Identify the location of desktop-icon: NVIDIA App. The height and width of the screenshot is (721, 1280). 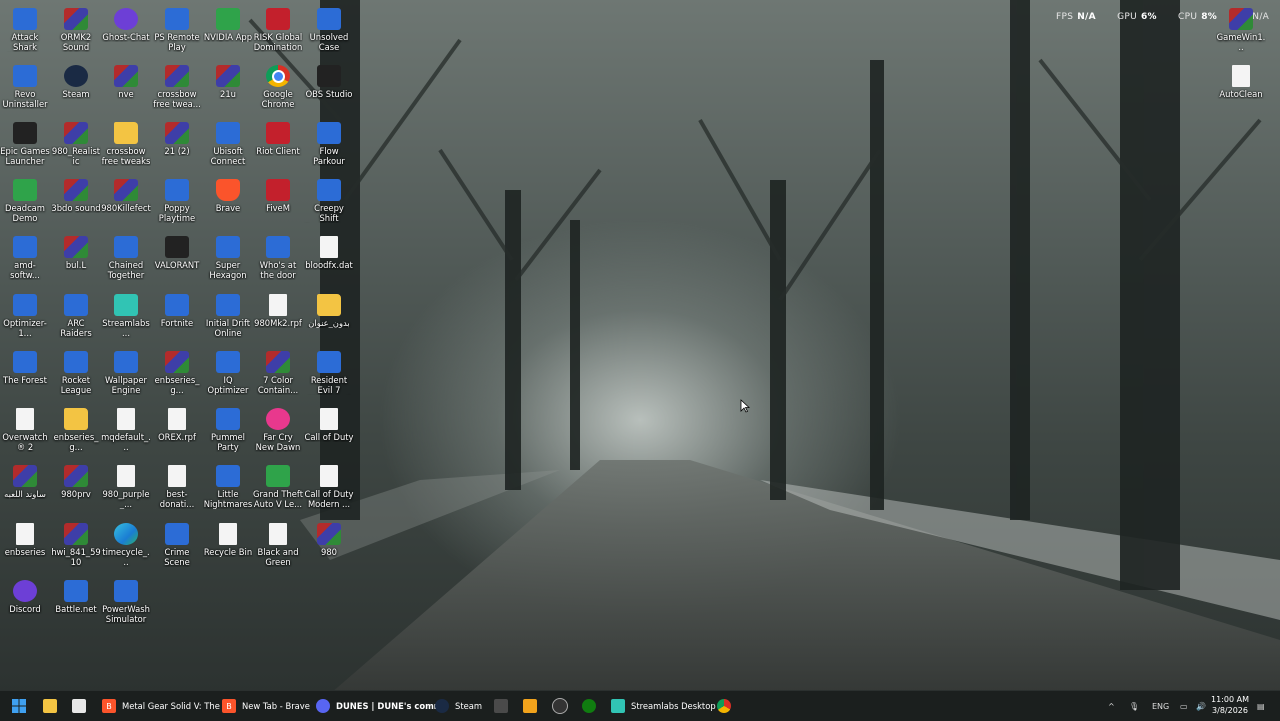
(228, 31).